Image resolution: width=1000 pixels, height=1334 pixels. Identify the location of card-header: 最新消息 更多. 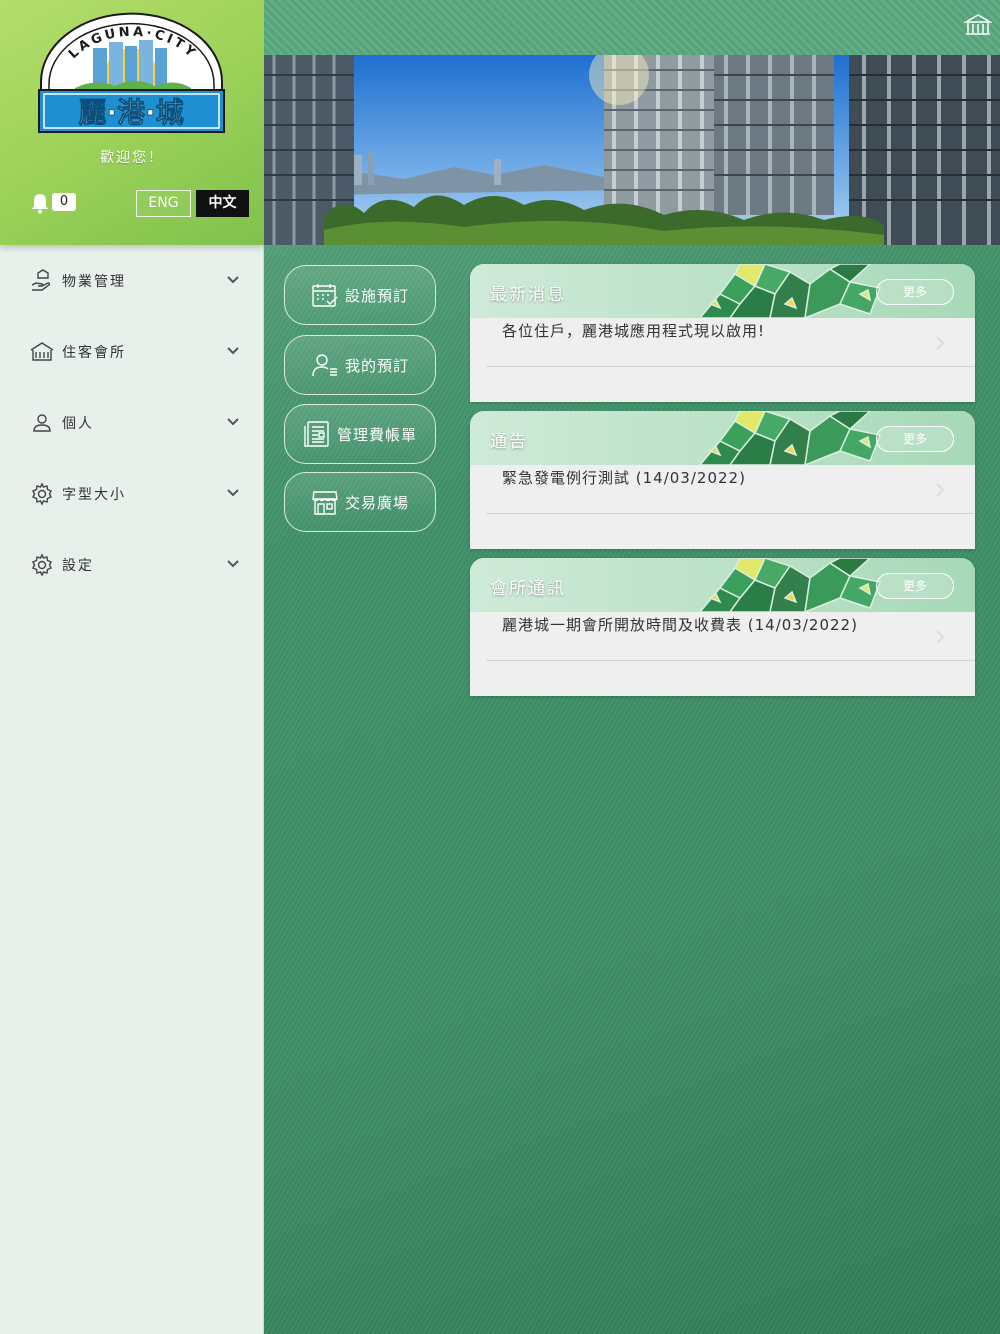
(722, 291).